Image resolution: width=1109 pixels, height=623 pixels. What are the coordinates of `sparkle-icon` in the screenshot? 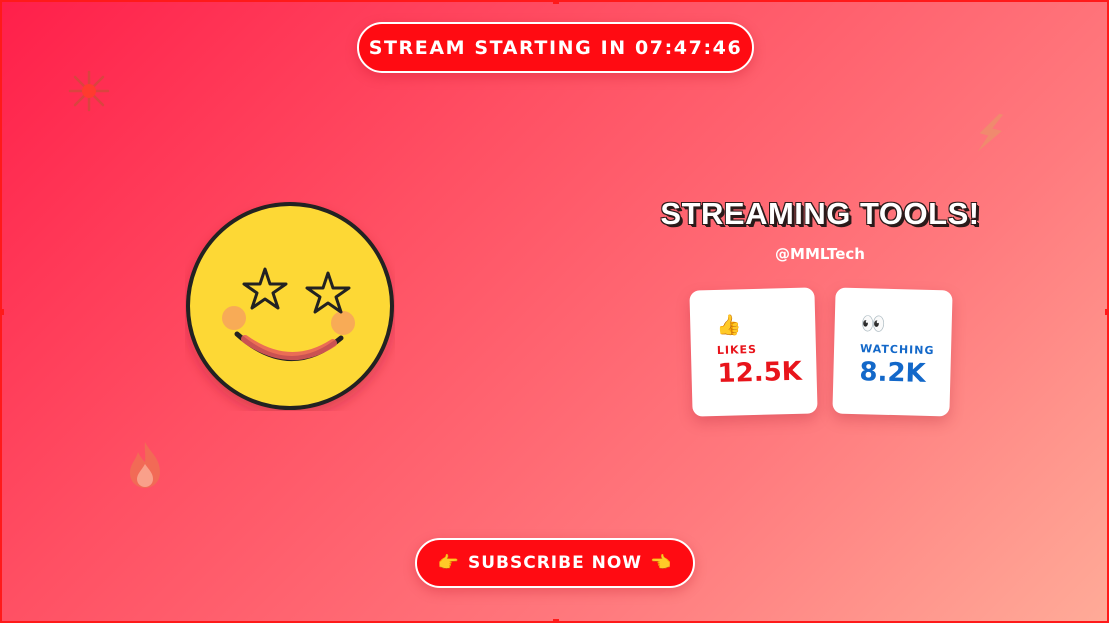 It's located at (89, 91).